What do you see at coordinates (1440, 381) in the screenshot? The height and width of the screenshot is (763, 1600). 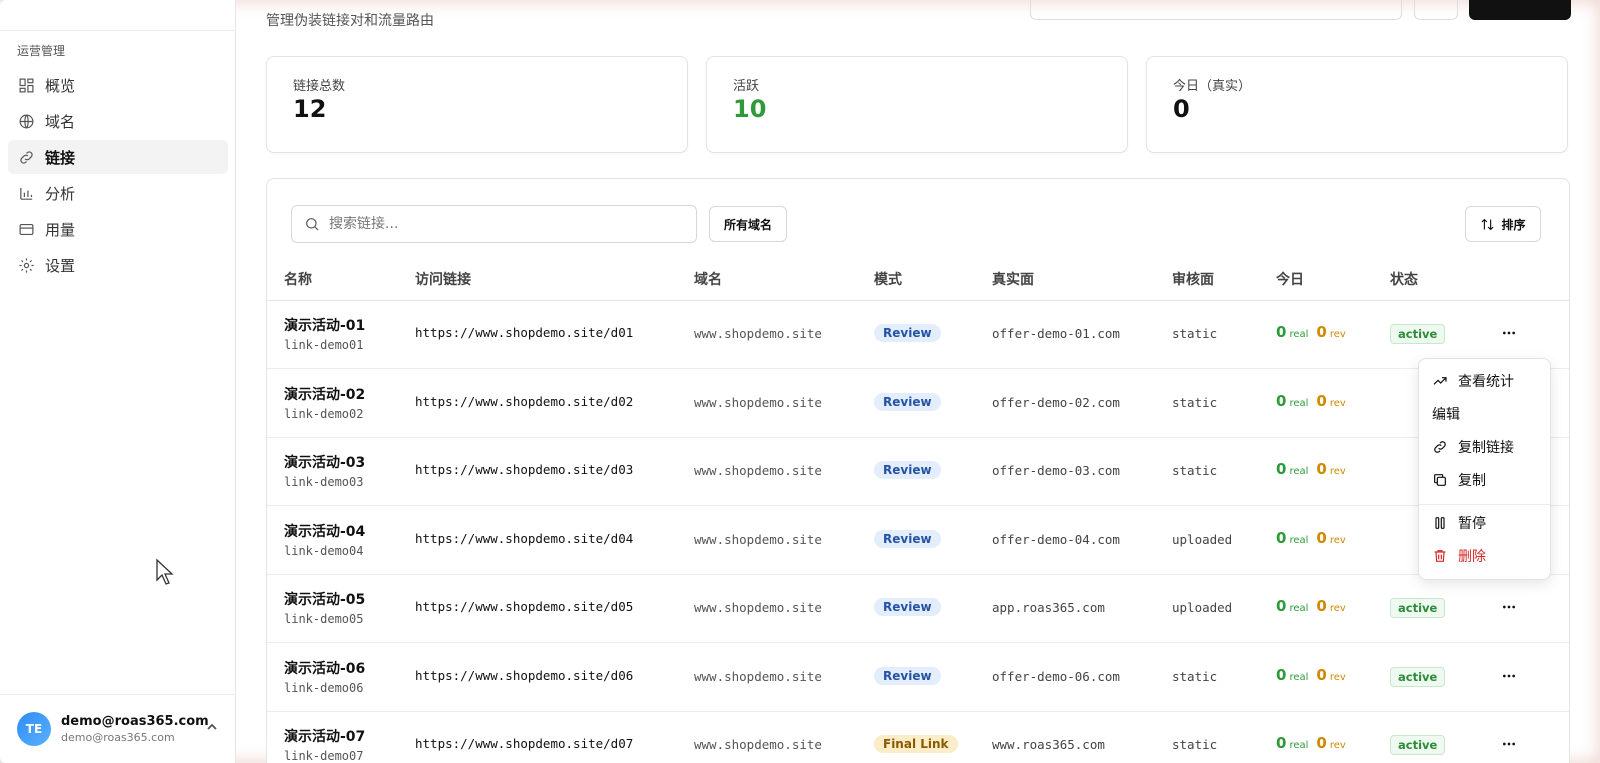 I see `trending-up-icon` at bounding box center [1440, 381].